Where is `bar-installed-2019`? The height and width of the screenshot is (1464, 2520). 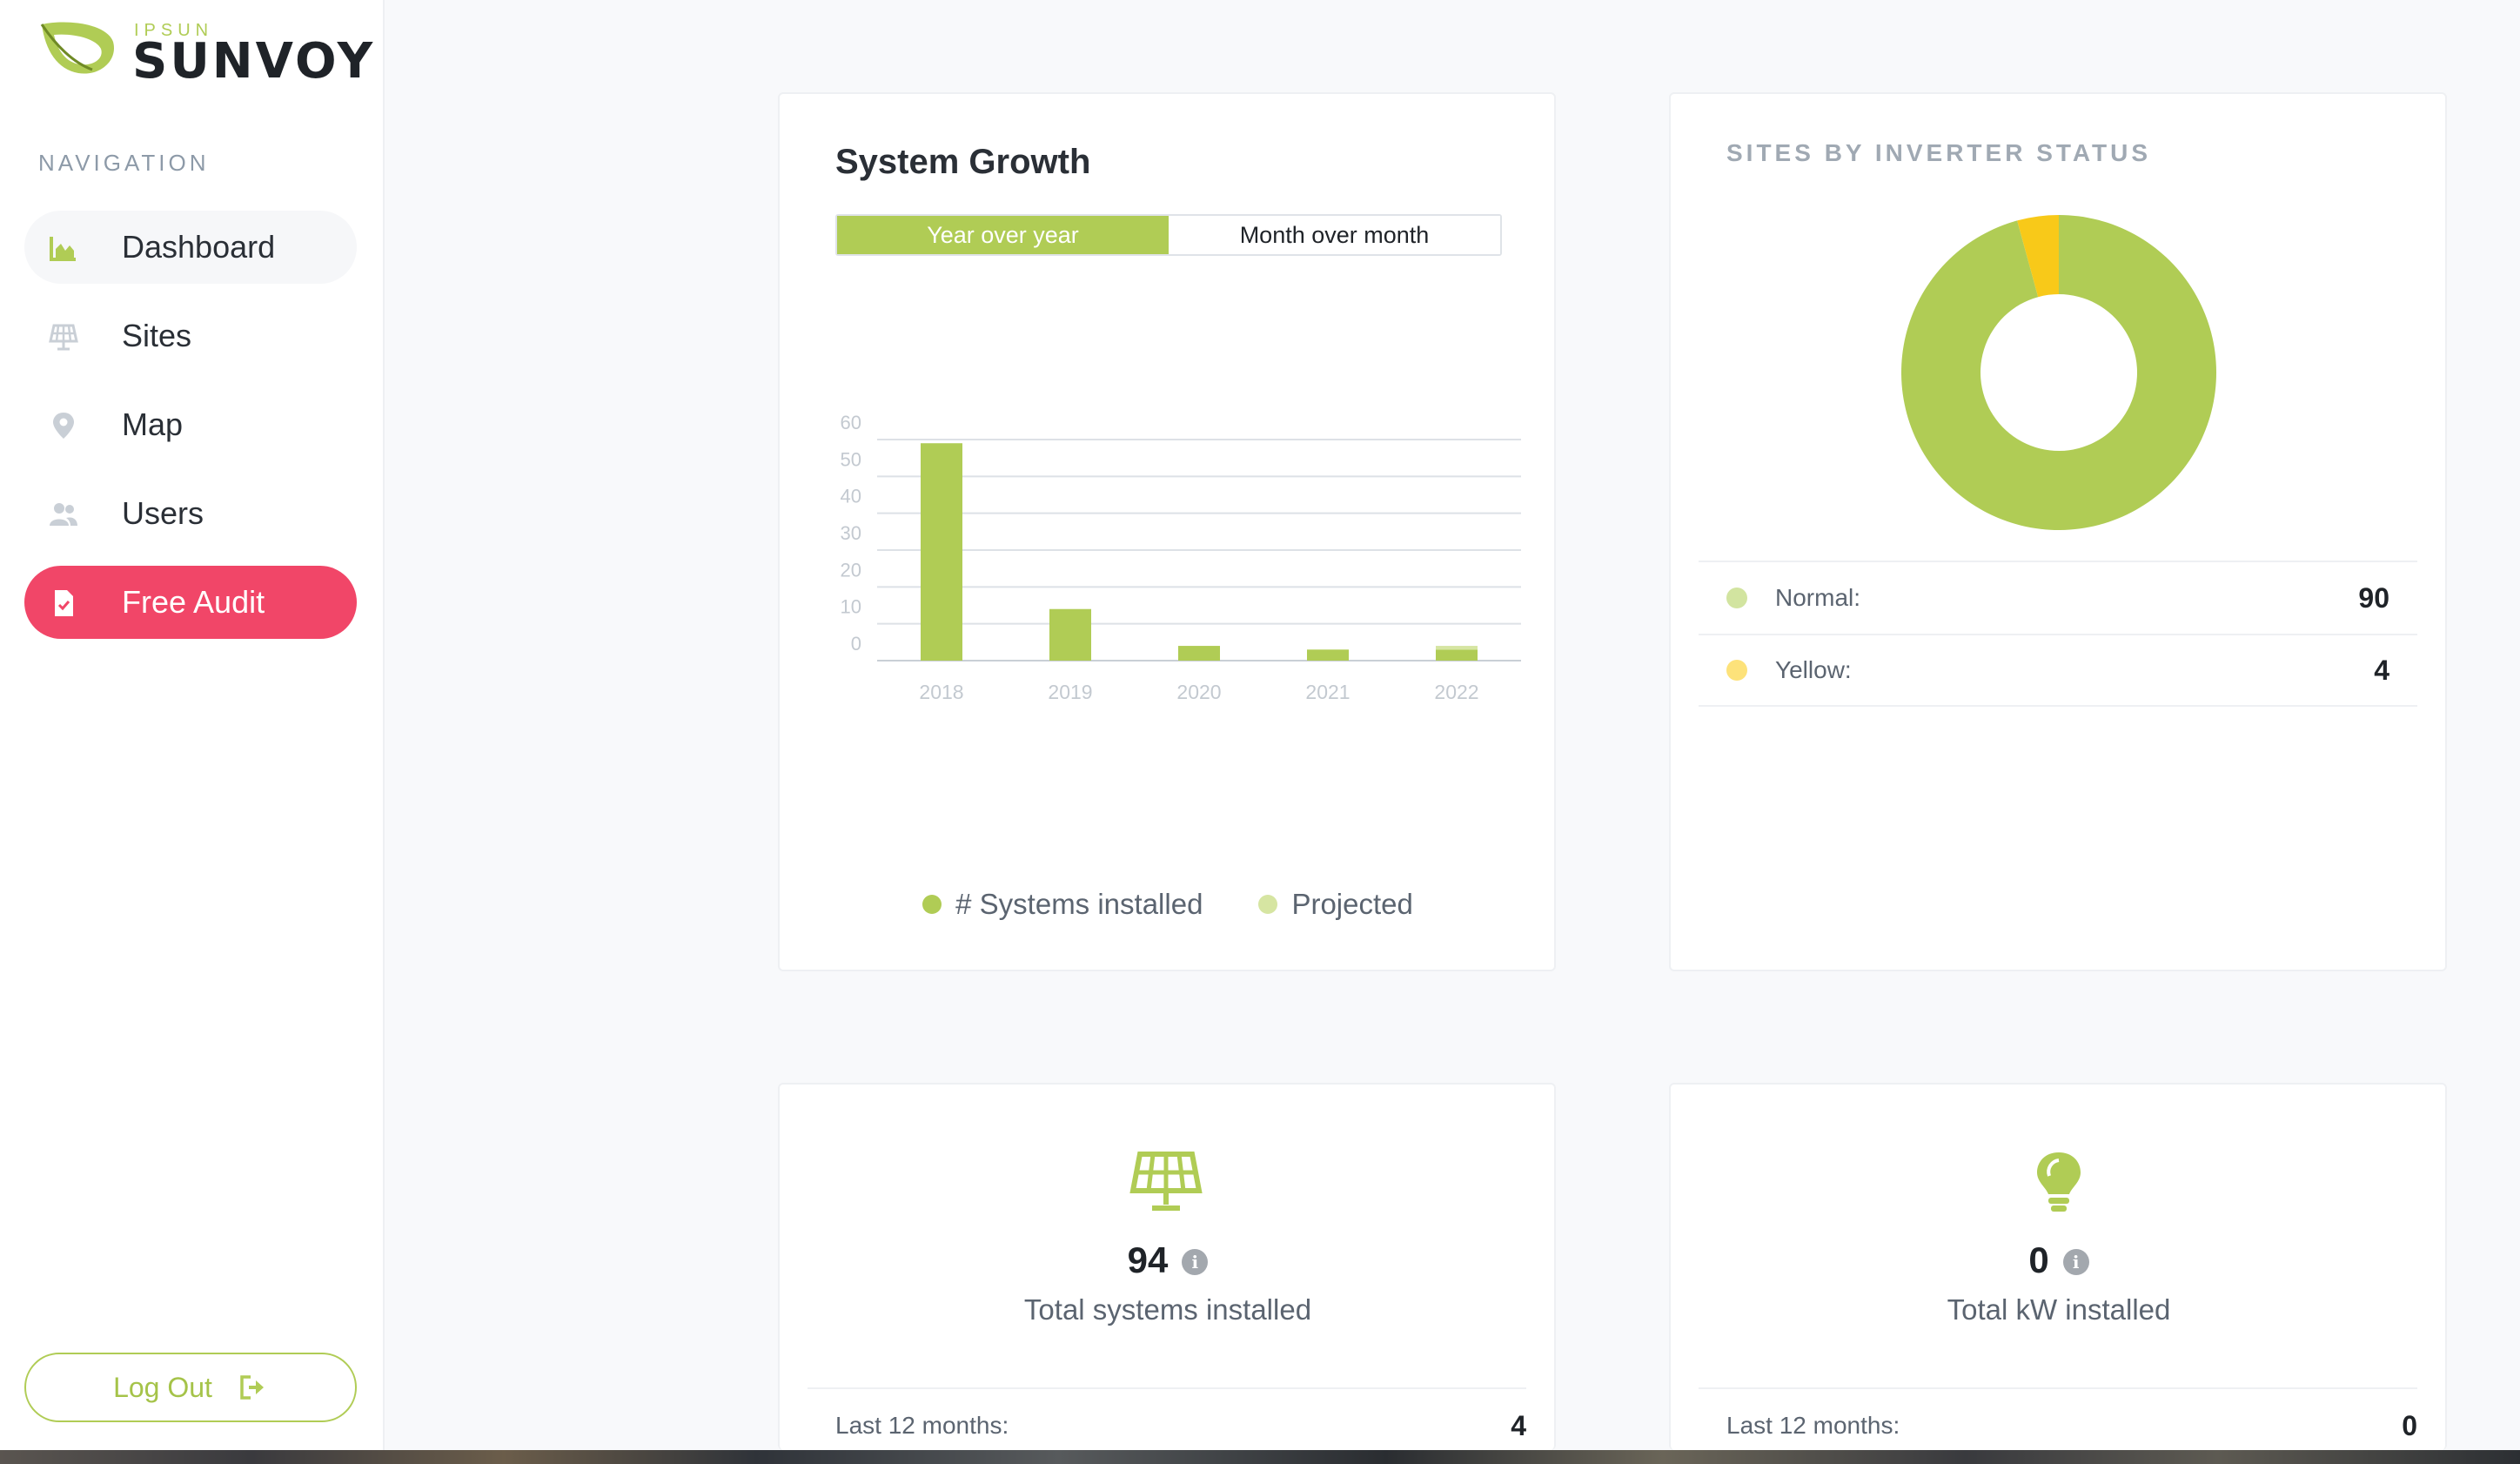
bar-installed-2019 is located at coordinates (1070, 634).